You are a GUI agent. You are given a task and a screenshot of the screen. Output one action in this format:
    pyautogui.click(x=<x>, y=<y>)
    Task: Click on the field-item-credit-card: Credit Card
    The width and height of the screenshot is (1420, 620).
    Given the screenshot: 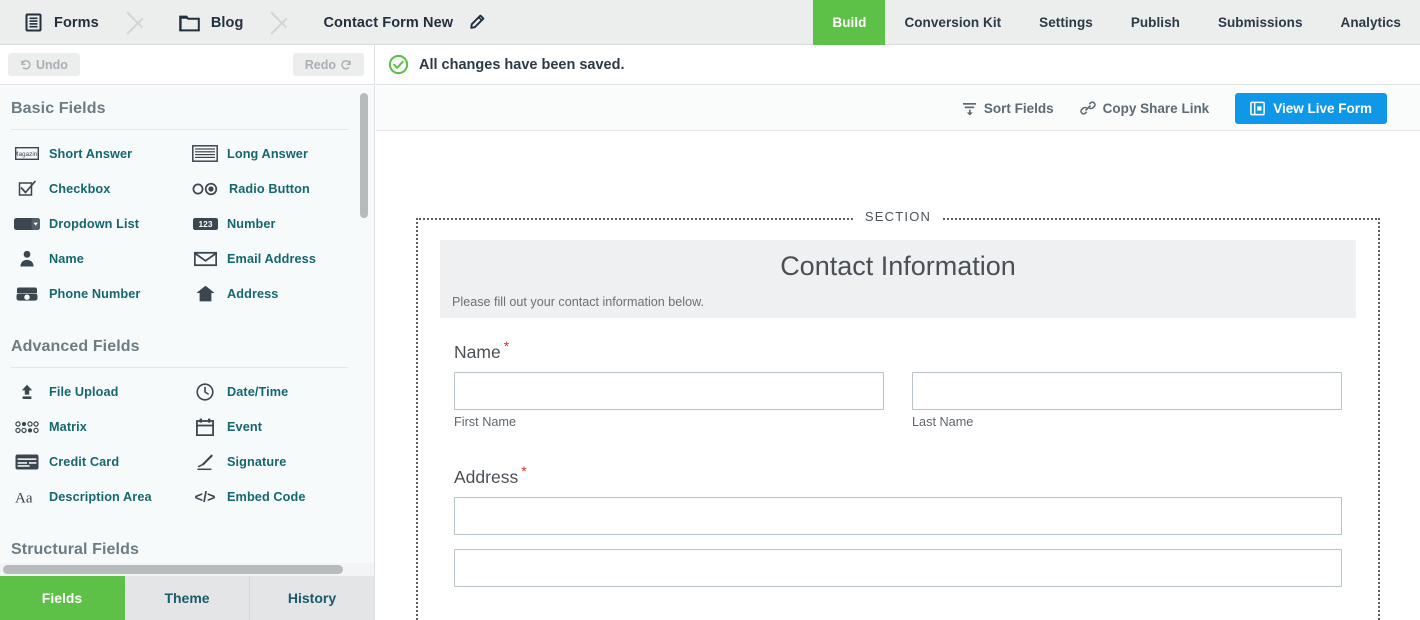 What is the action you would take?
    pyautogui.click(x=89, y=461)
    